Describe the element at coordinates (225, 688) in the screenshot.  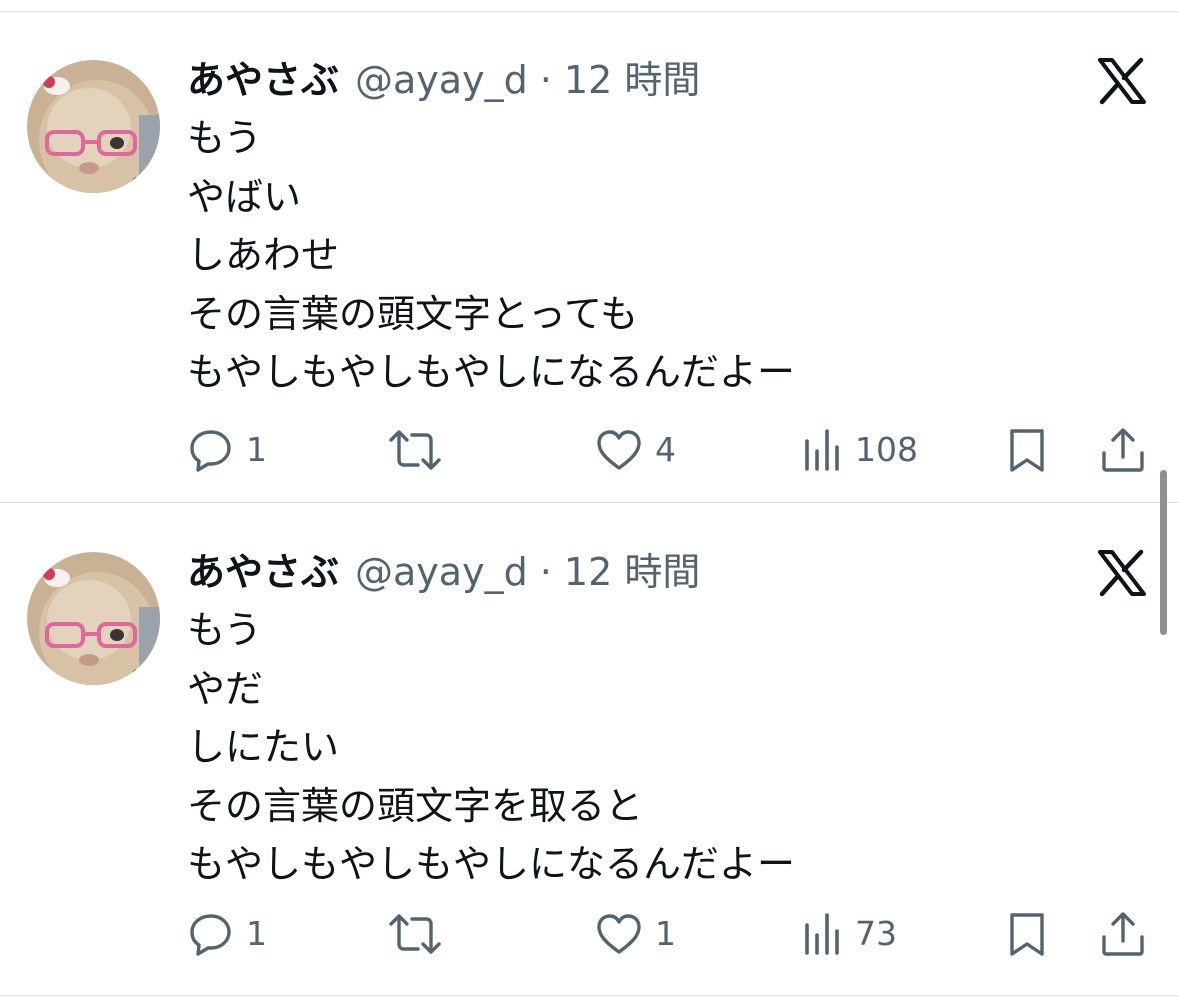
I see `tweet-text-line: やだ` at that location.